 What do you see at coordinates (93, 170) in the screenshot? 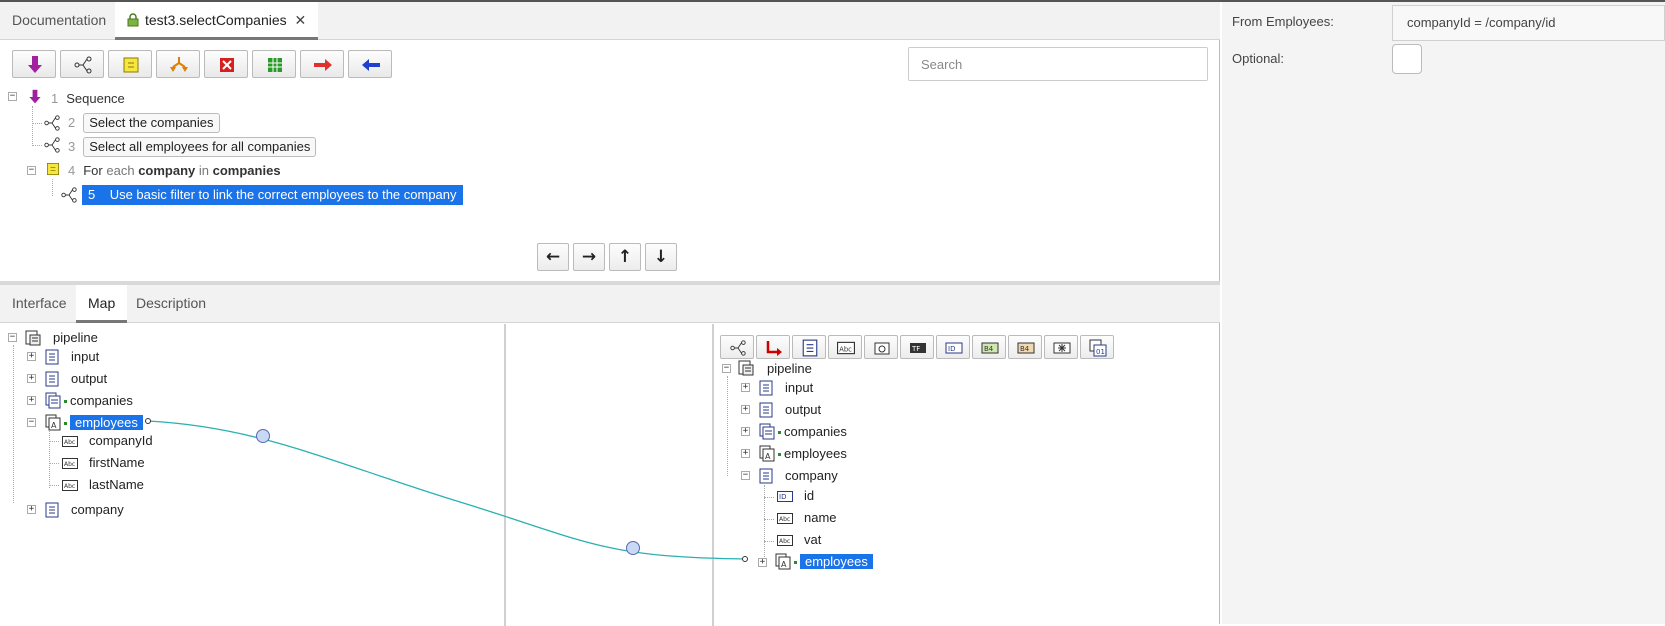
I see `for-keyword: For` at bounding box center [93, 170].